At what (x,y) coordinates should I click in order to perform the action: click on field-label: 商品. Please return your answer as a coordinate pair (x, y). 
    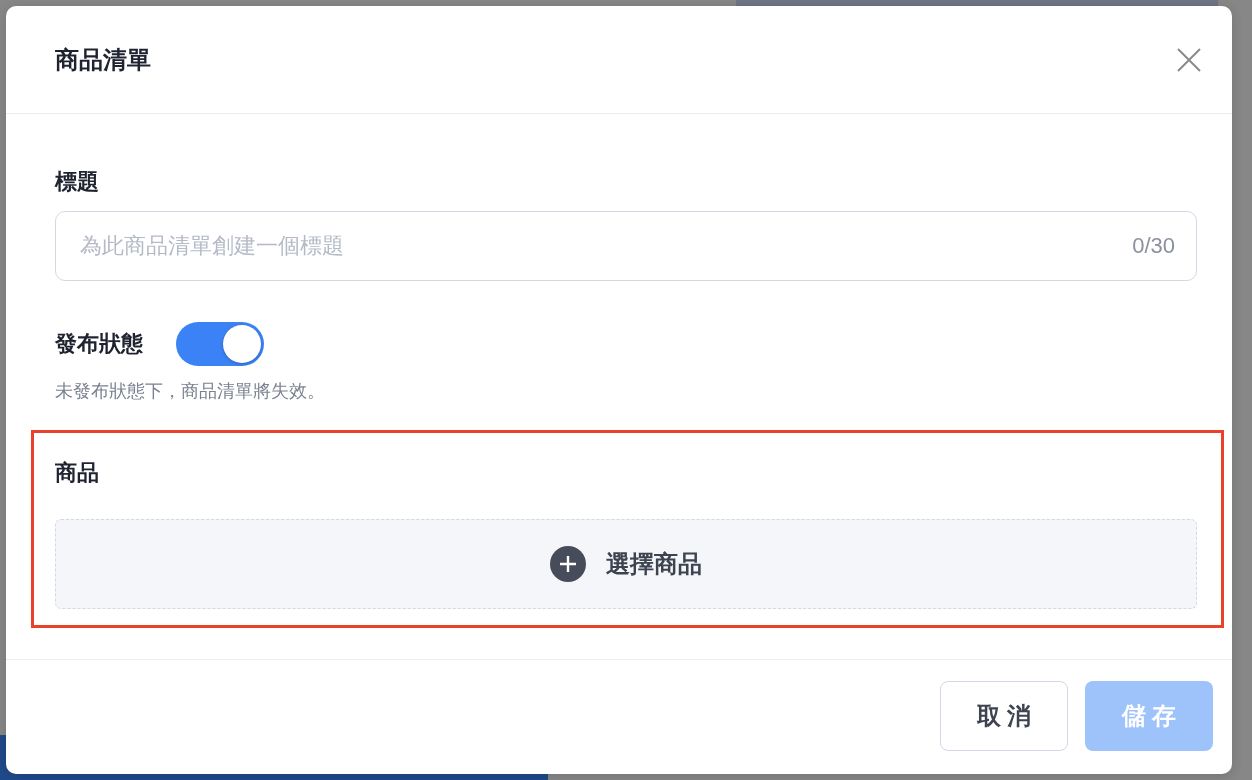
    Looking at the image, I should click on (77, 473).